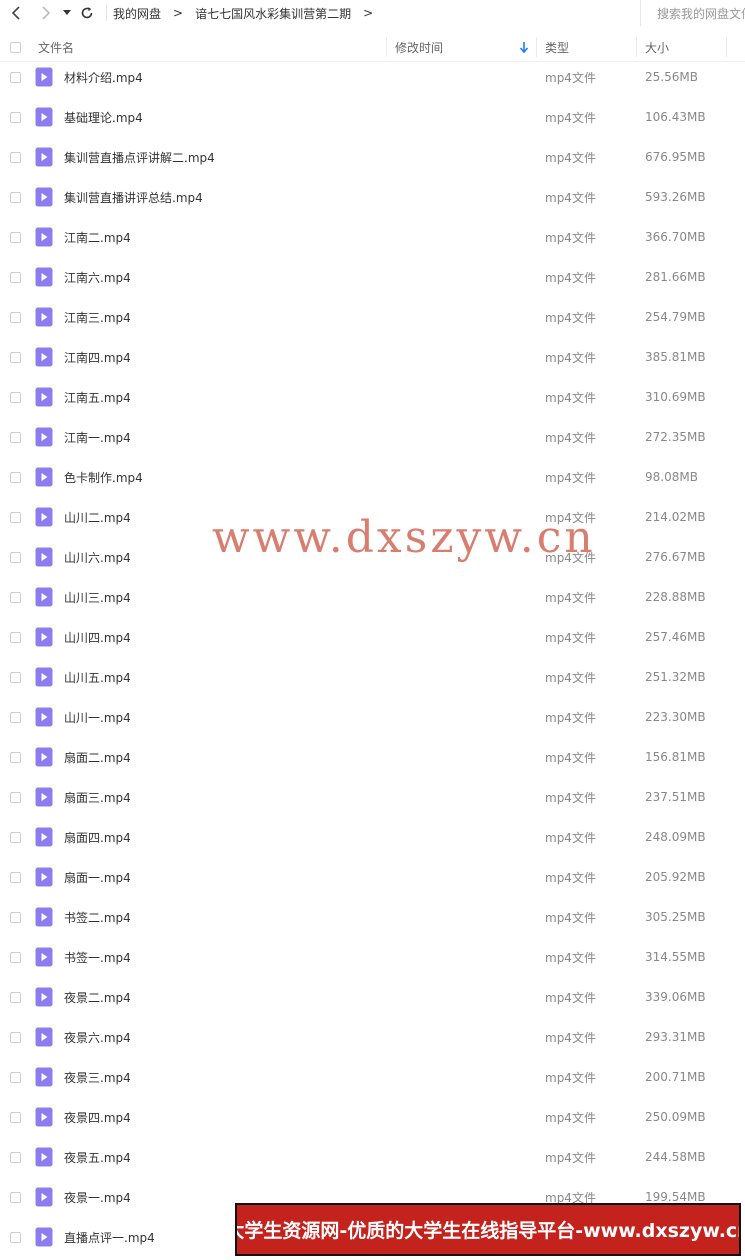  What do you see at coordinates (97, 877) in the screenshot?
I see `file-name: 扇面一.mp4` at bounding box center [97, 877].